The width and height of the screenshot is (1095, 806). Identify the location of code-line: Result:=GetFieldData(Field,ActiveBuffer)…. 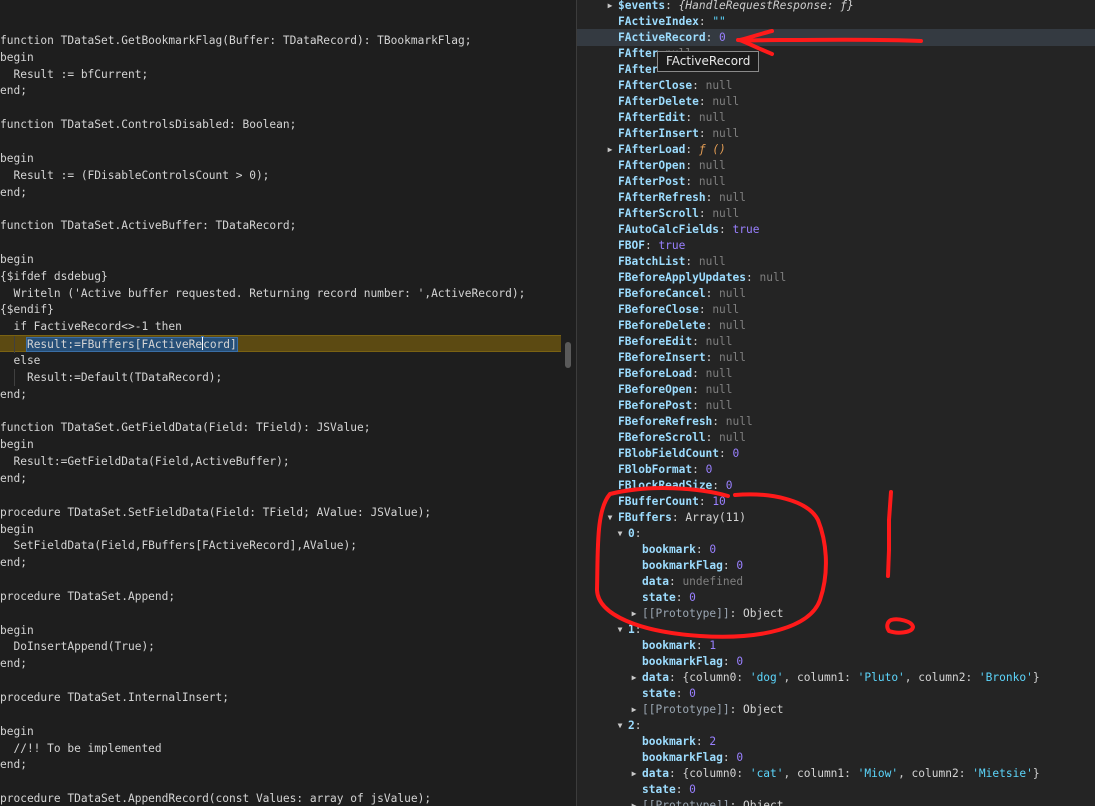
(280, 461).